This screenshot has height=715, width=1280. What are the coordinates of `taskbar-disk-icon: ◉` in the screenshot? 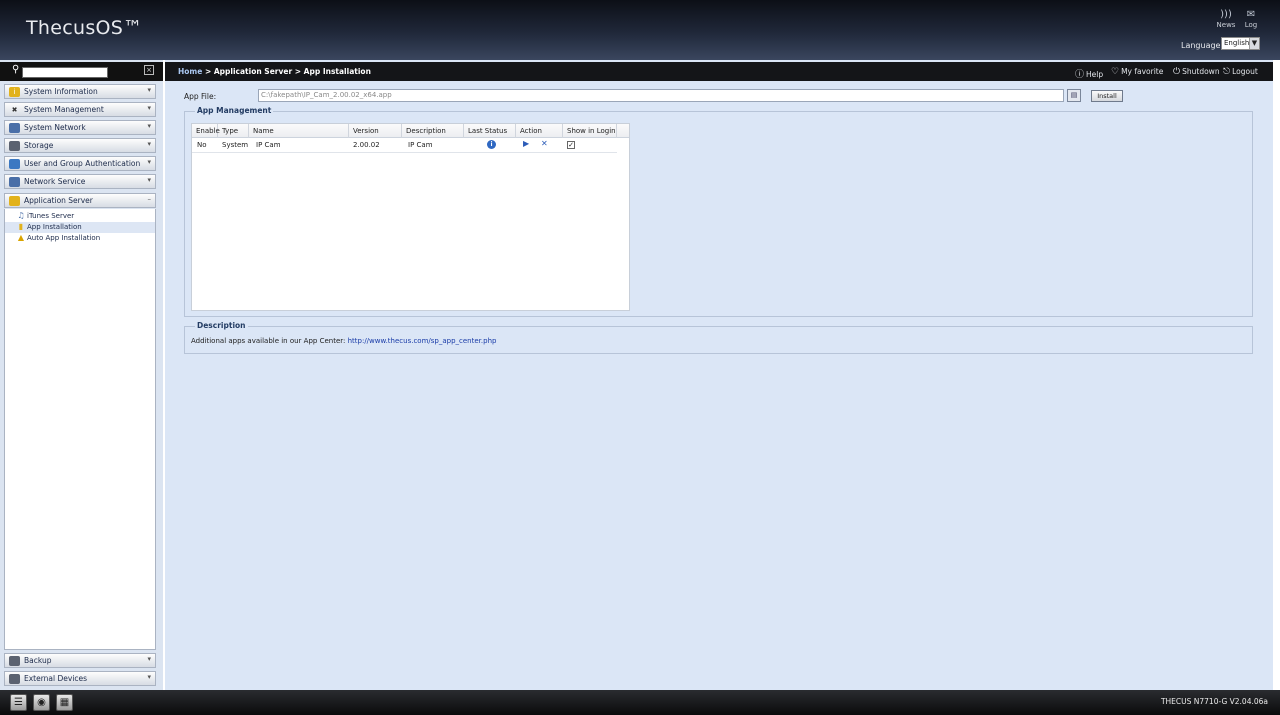 It's located at (41, 702).